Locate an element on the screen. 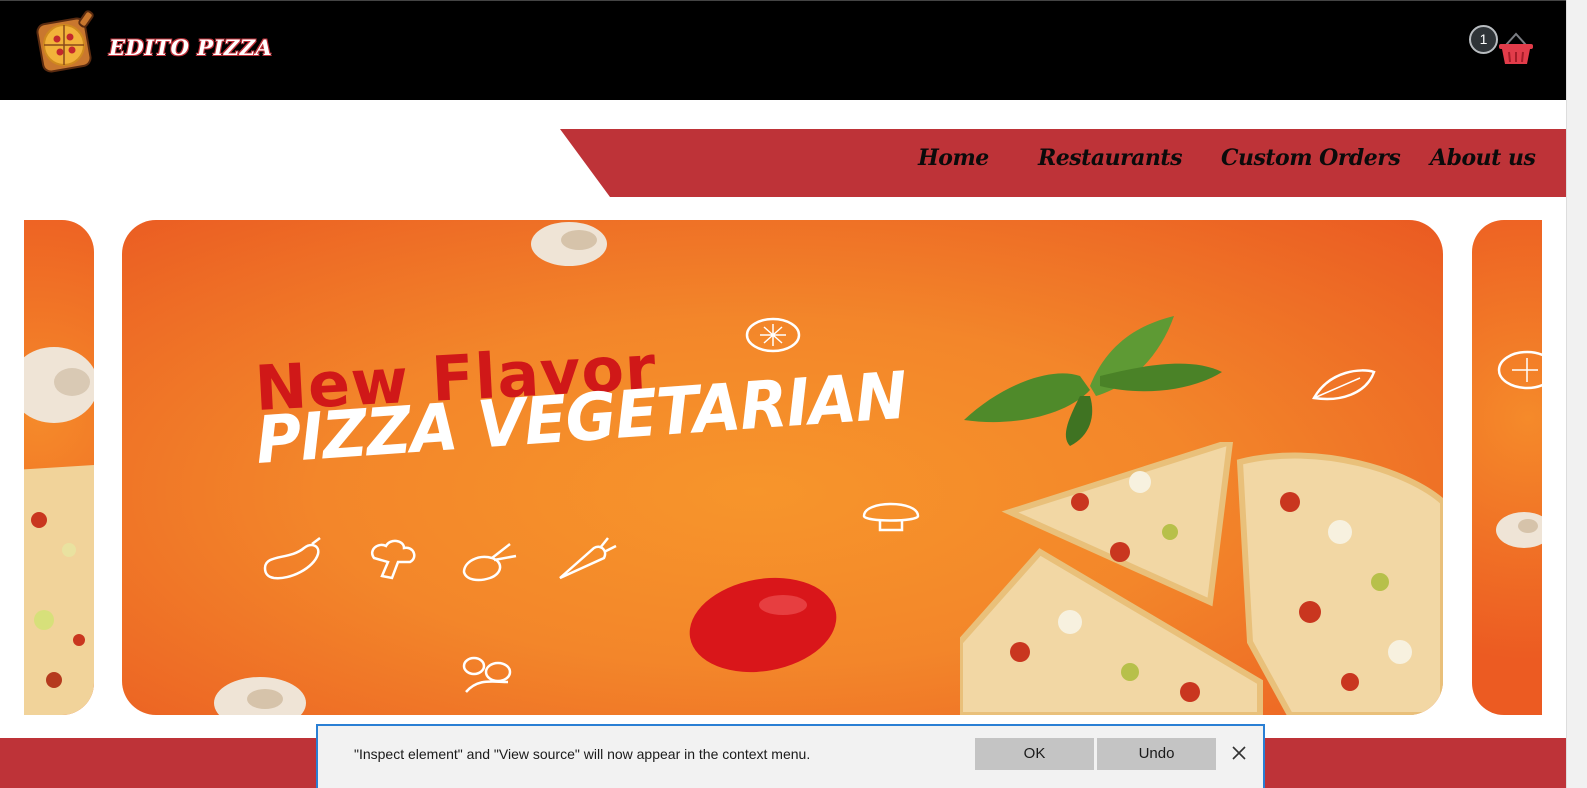 The image size is (1587, 788). nav-home: Home is located at coordinates (953, 158).